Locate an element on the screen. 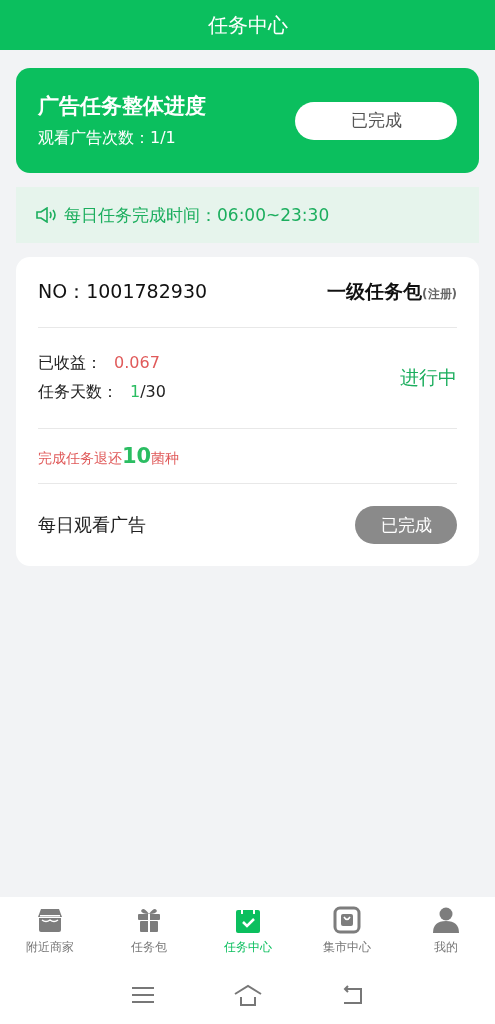  task-status: 进行中 is located at coordinates (428, 377).